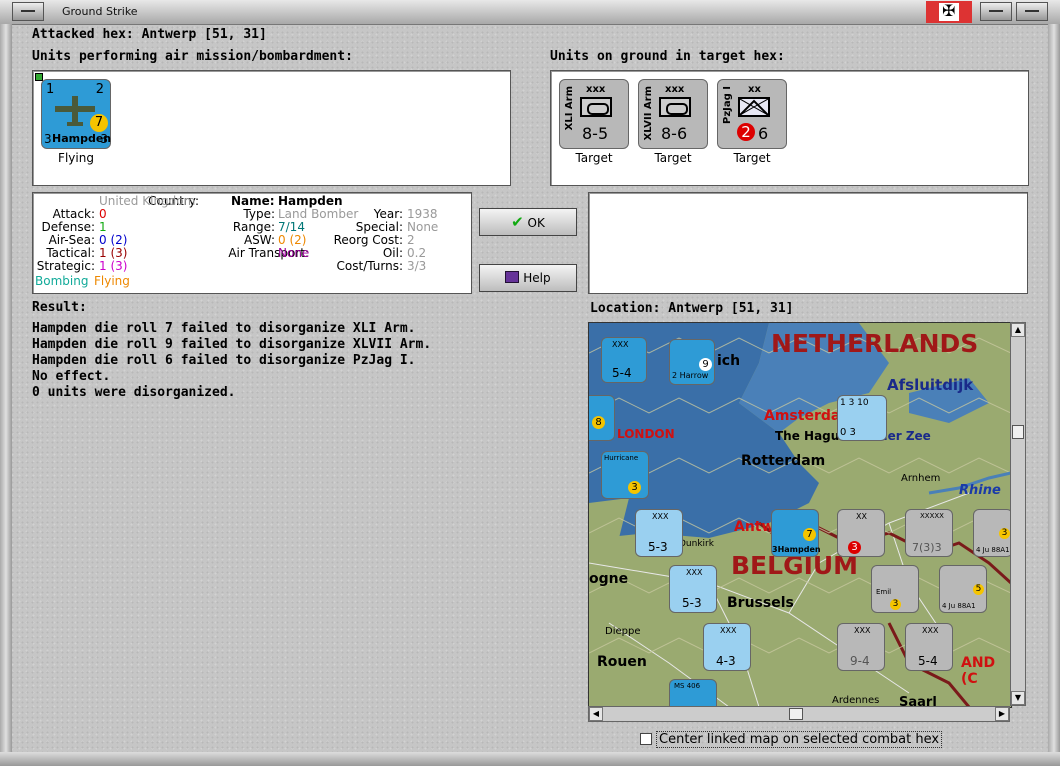 The image size is (1060, 766). Describe the element at coordinates (799, 739) in the screenshot. I see `center-map-checkbox-label: Center linked map on selected combat hex` at that location.